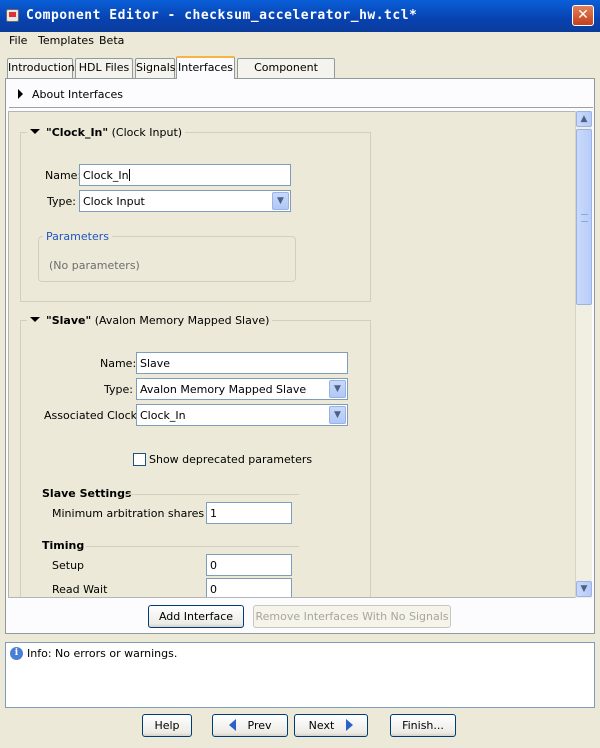 The image size is (600, 748). Describe the element at coordinates (114, 201) in the screenshot. I see `clock-type-value: Clock Input` at that location.